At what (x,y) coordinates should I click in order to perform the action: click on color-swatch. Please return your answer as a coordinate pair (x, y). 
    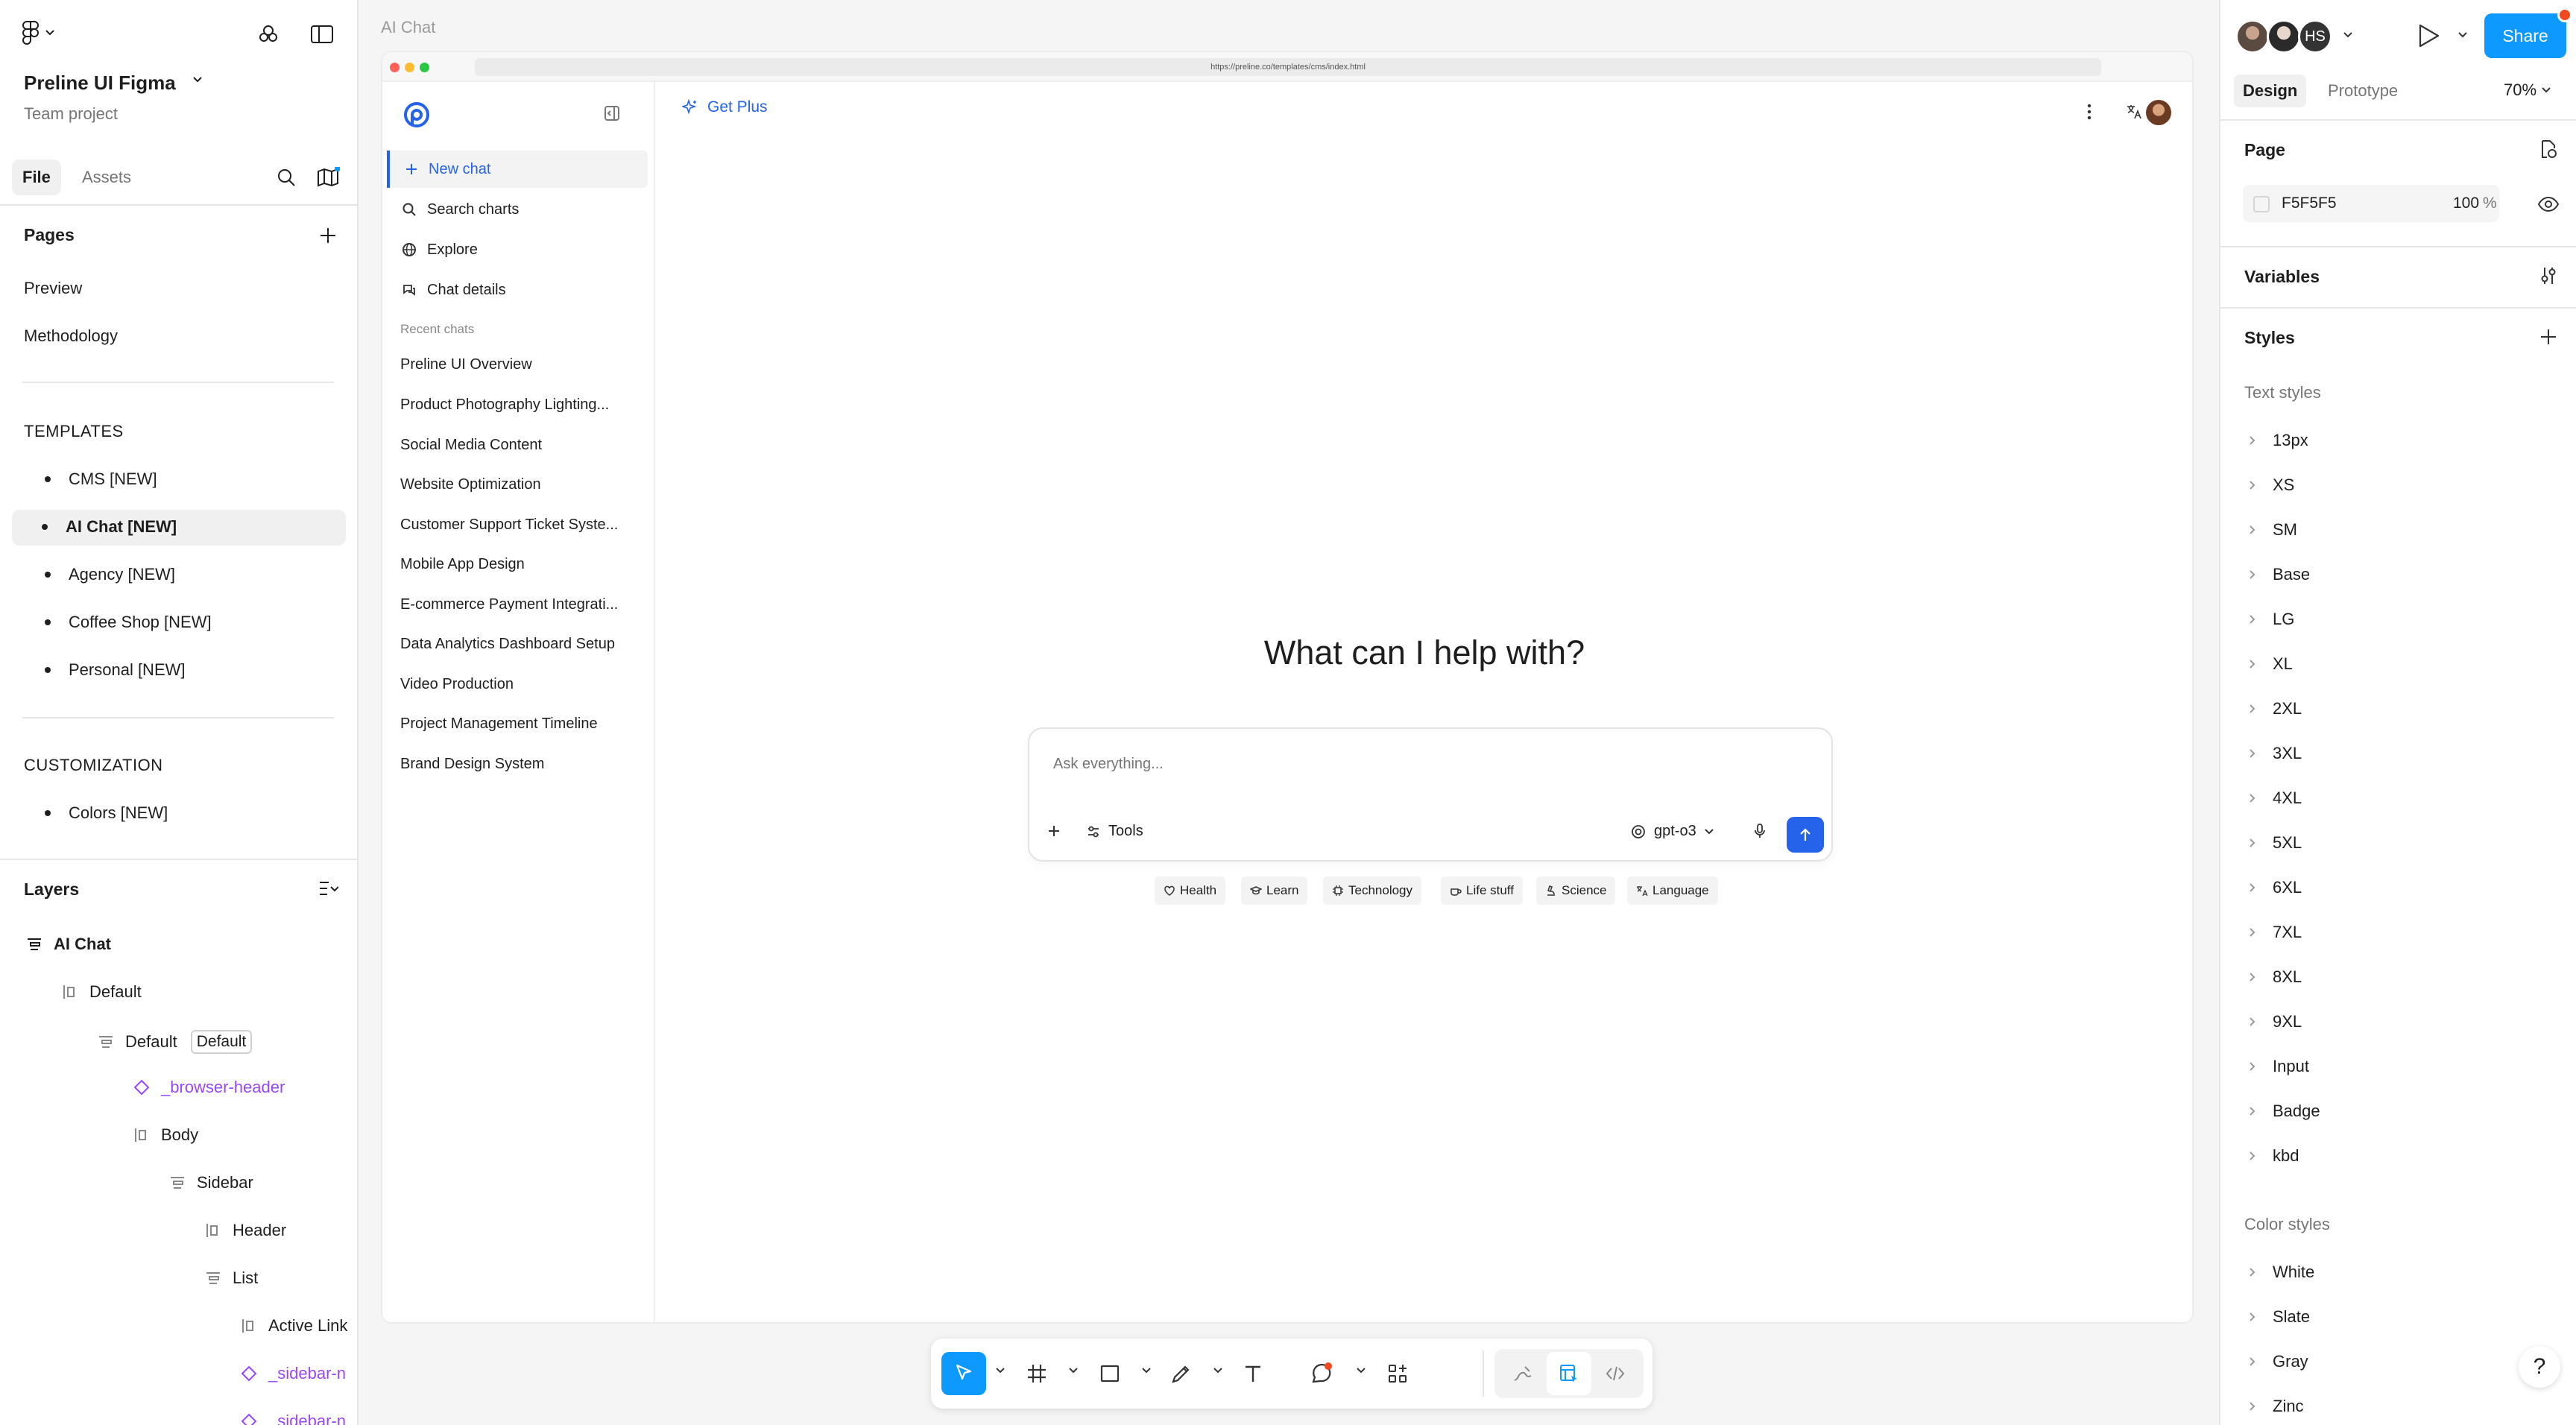
    Looking at the image, I should click on (2261, 204).